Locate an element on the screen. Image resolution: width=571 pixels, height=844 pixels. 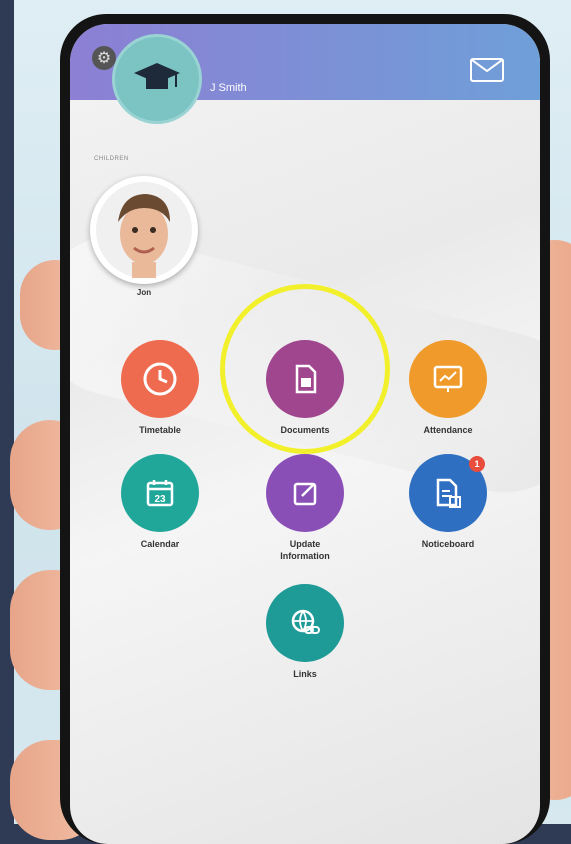
calendar-day: 23 is located at coordinates (160, 499).